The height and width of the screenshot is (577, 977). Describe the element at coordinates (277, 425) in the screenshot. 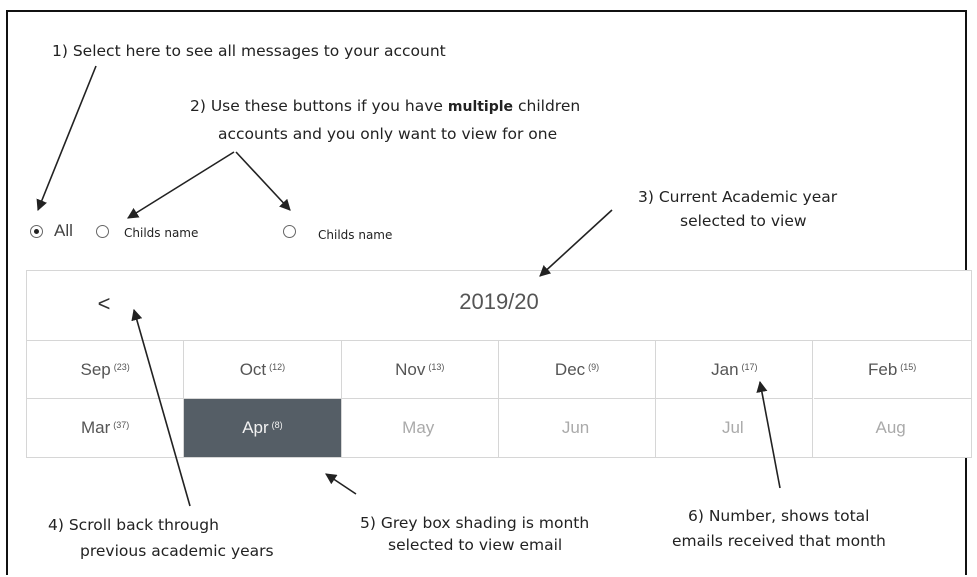

I see `month-count: (8)` at that location.